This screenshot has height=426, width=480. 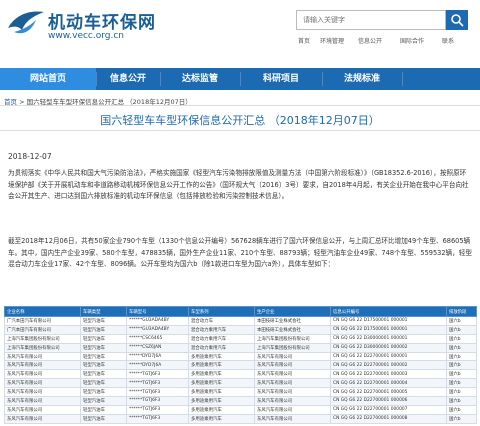 What do you see at coordinates (412, 40) in the screenshot?
I see `top-link-intl: 国际合作` at bounding box center [412, 40].